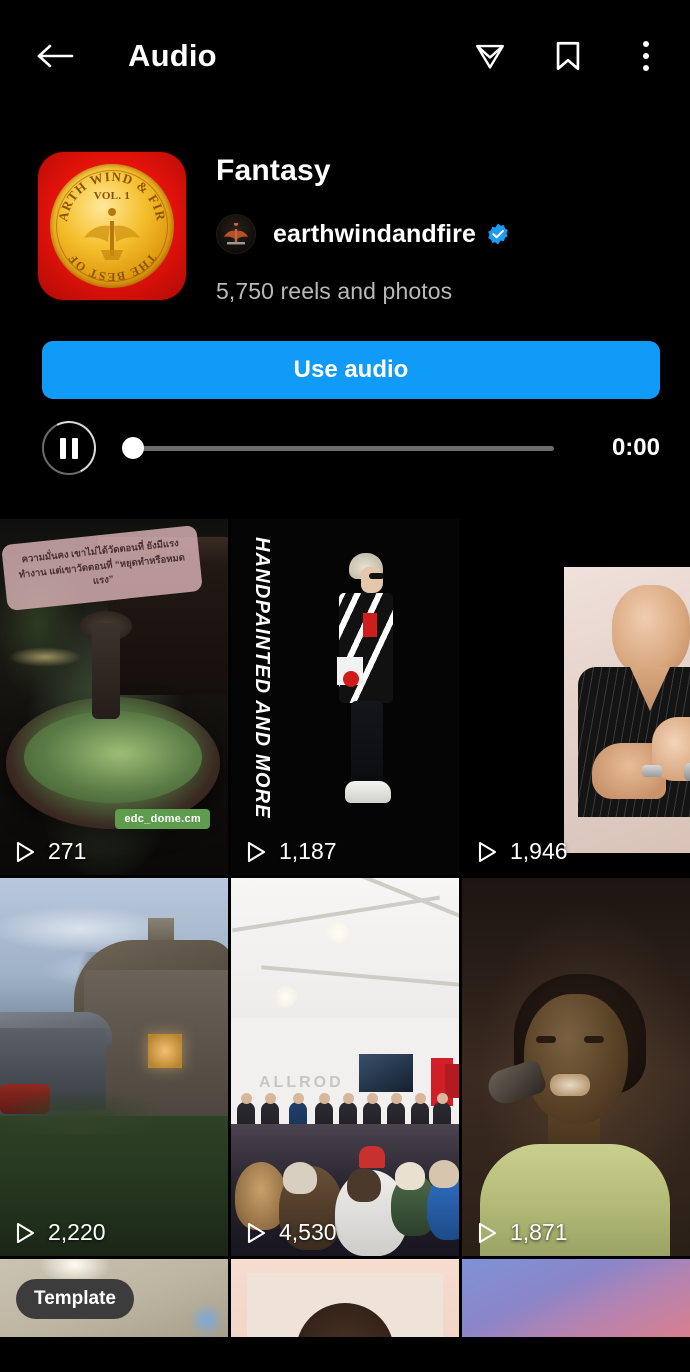 This screenshot has height=1372, width=690. Describe the element at coordinates (112, 234) in the screenshot. I see `phoenix-emblem-icon` at that location.